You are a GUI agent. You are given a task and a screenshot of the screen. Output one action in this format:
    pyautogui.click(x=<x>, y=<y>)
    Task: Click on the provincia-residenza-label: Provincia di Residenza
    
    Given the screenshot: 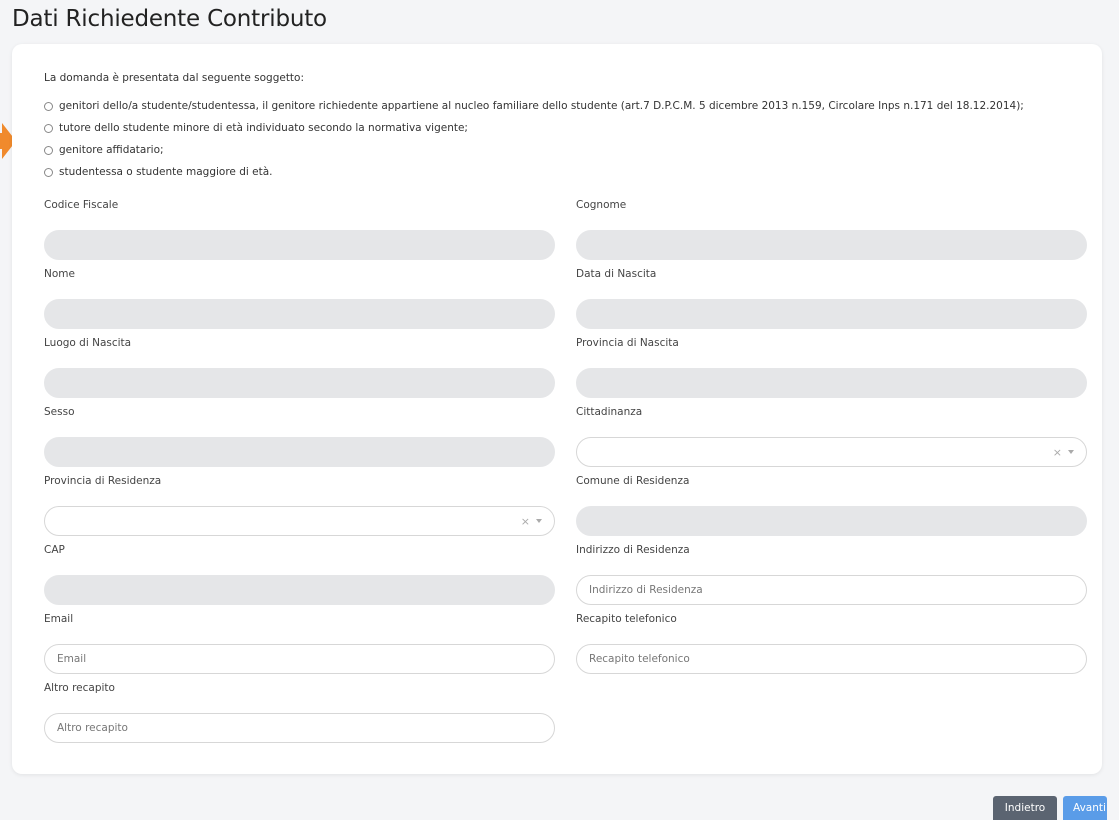 What is the action you would take?
    pyautogui.click(x=103, y=481)
    